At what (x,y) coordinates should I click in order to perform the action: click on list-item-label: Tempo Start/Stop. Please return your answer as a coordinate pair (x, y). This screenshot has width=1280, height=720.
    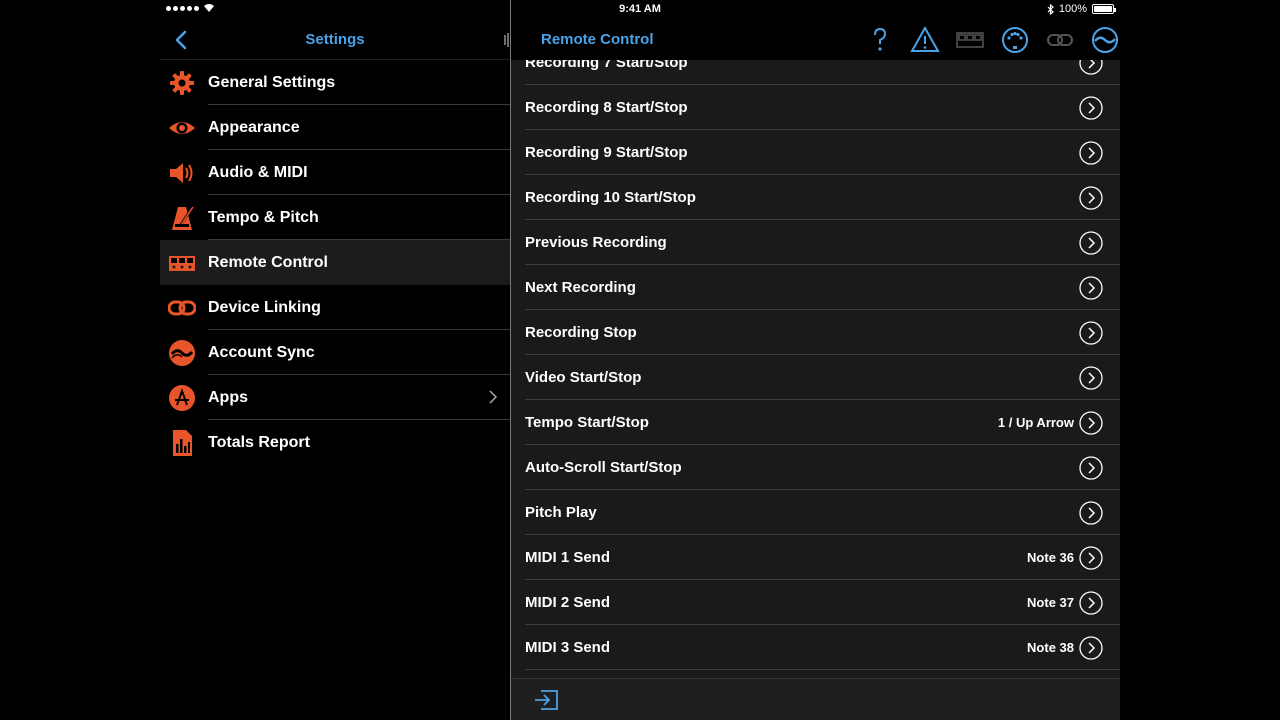
    Looking at the image, I should click on (587, 422).